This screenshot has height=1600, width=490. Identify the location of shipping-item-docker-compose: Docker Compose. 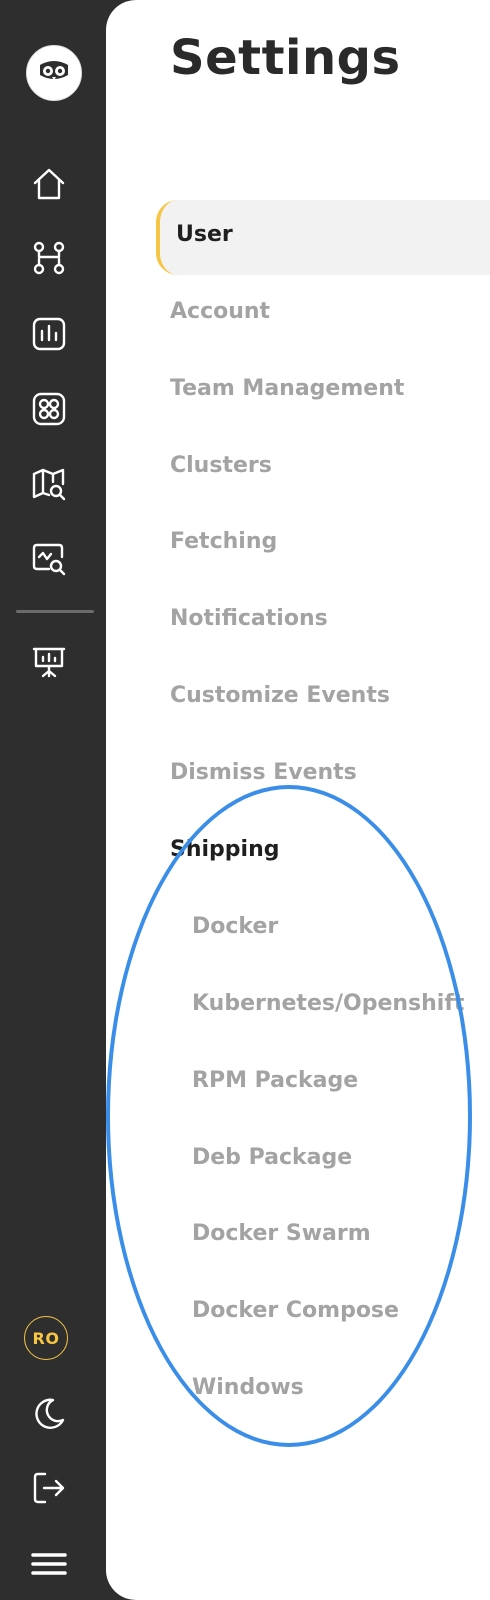
(295, 1310).